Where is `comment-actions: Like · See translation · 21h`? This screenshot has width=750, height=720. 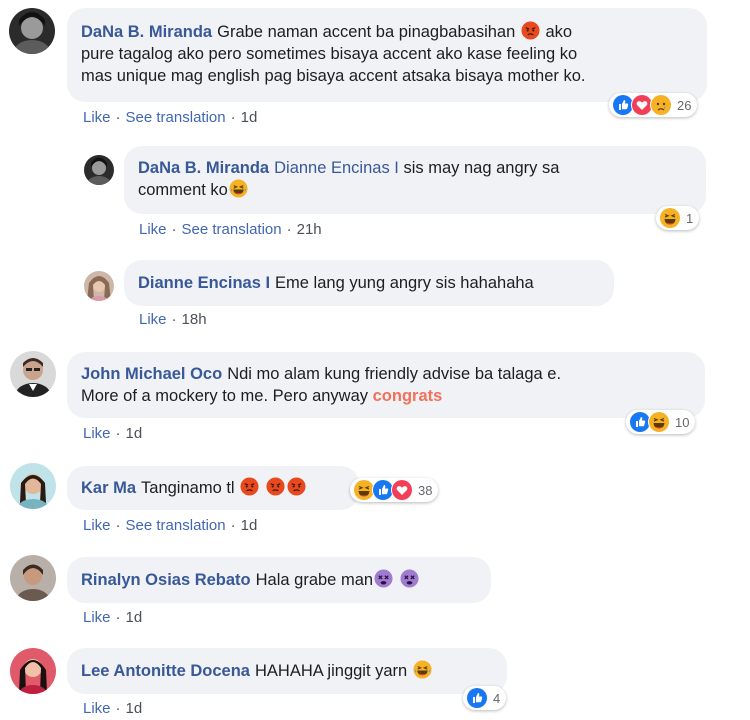 comment-actions: Like · See translation · 21h is located at coordinates (230, 229).